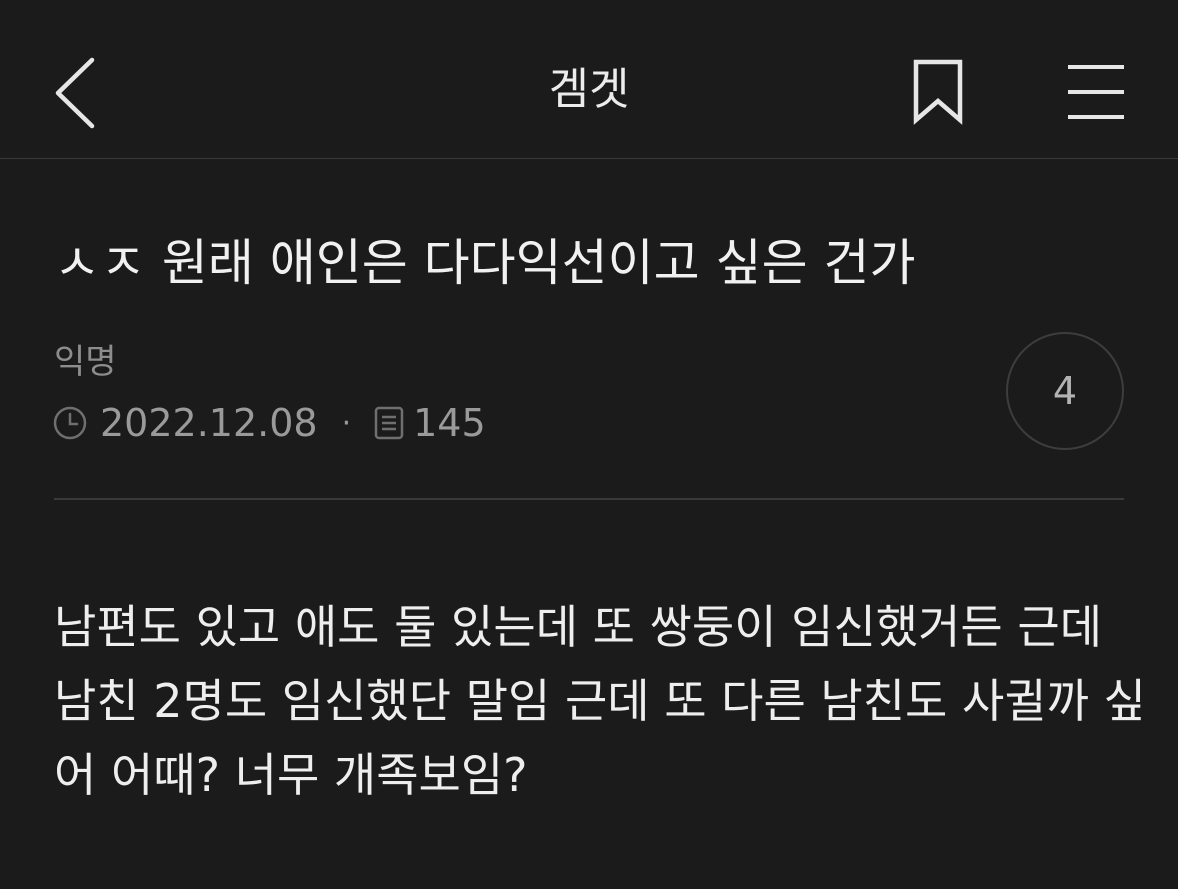 The width and height of the screenshot is (1178, 889). I want to click on divider, so click(589, 499).